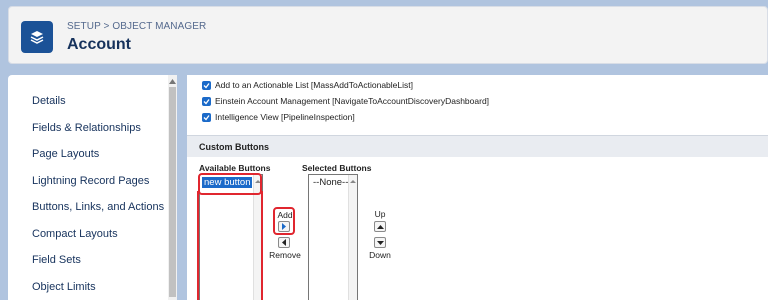 The image size is (768, 300). I want to click on page-title: Account, so click(99, 44).